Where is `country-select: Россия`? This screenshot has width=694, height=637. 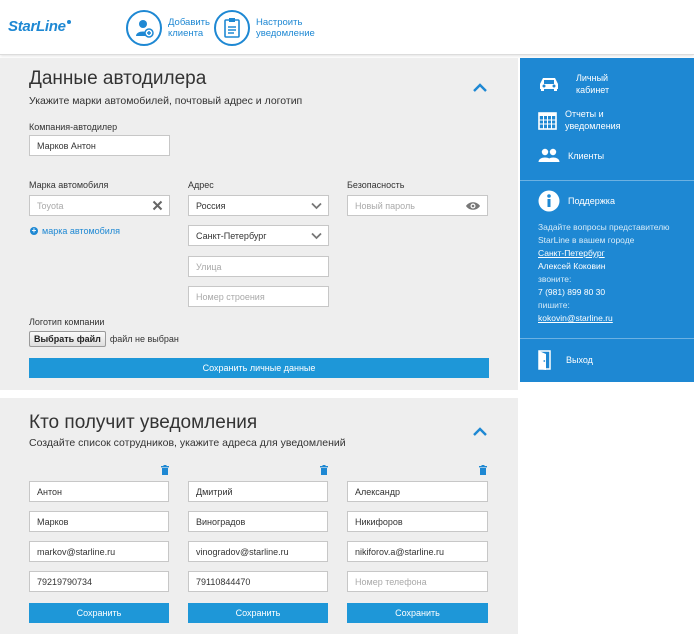 country-select: Россия is located at coordinates (258, 205).